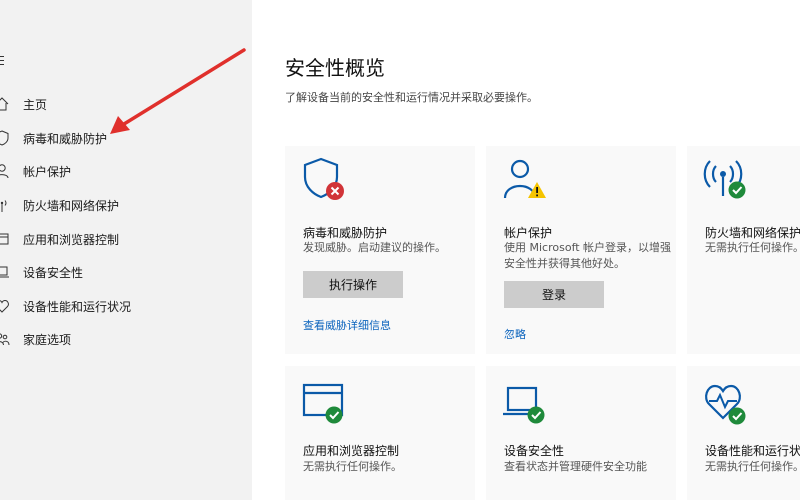  Describe the element at coordinates (524, 179) in the screenshot. I see `person-warning-icon` at that location.